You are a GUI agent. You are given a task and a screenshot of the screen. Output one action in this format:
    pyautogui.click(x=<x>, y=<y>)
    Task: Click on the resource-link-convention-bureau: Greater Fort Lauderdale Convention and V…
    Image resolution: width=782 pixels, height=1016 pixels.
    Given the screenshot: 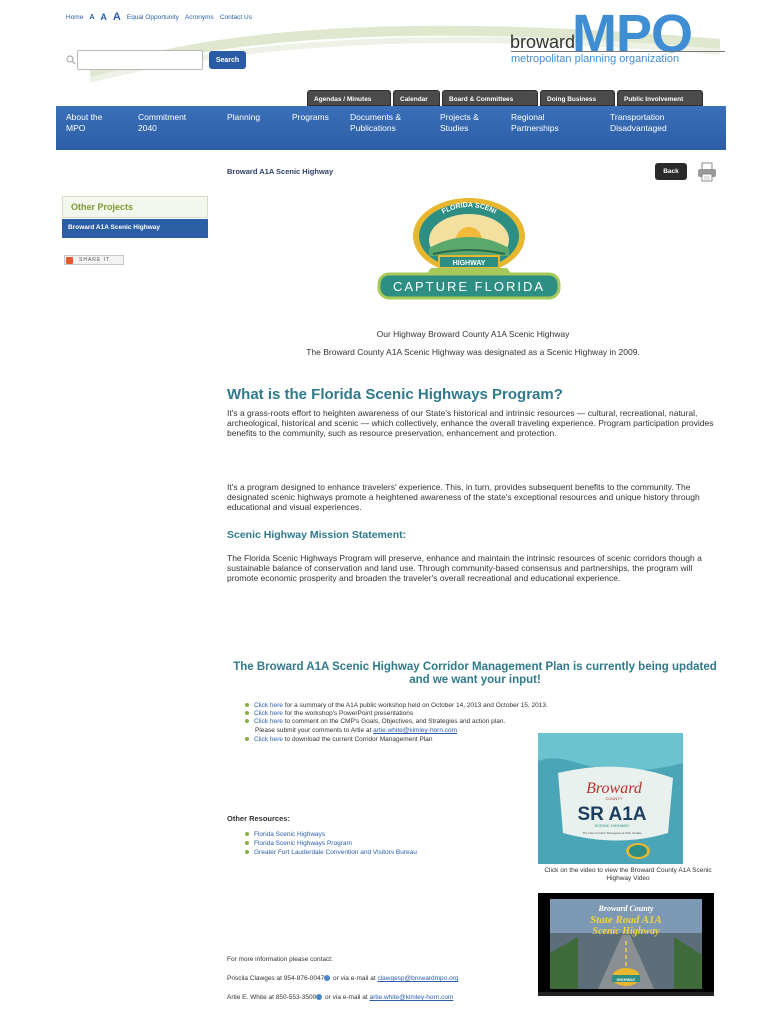 What is the action you would take?
    pyautogui.click(x=335, y=852)
    